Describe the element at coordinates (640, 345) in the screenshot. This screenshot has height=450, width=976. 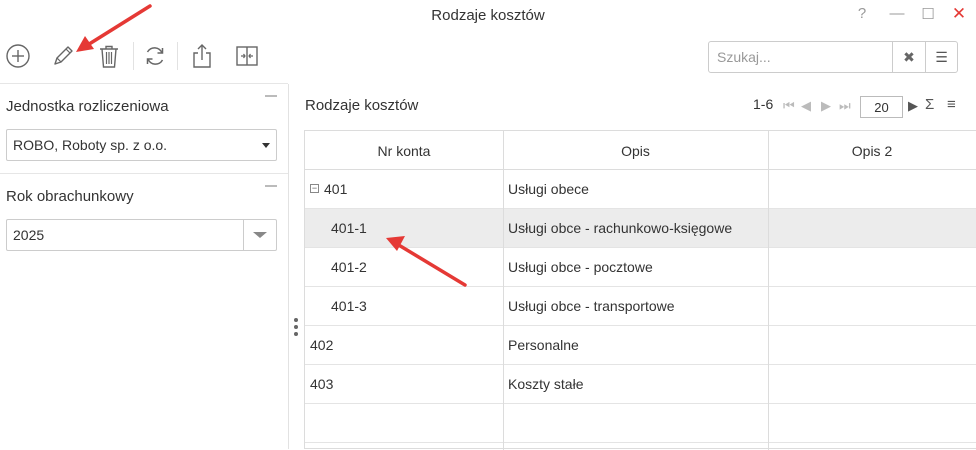
I see `table-row: 402 Personalne` at that location.